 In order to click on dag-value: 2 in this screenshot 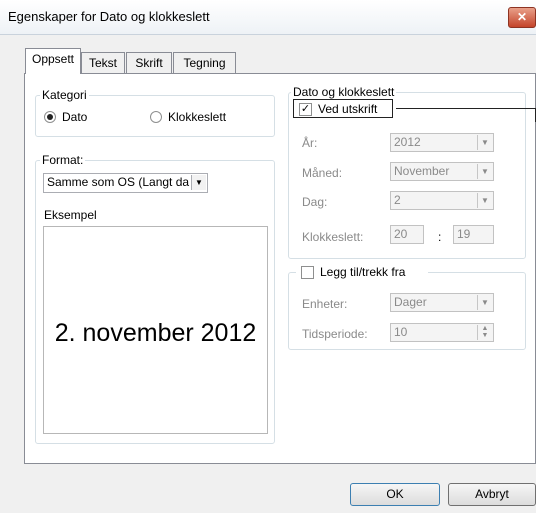, I will do `click(397, 200)`.